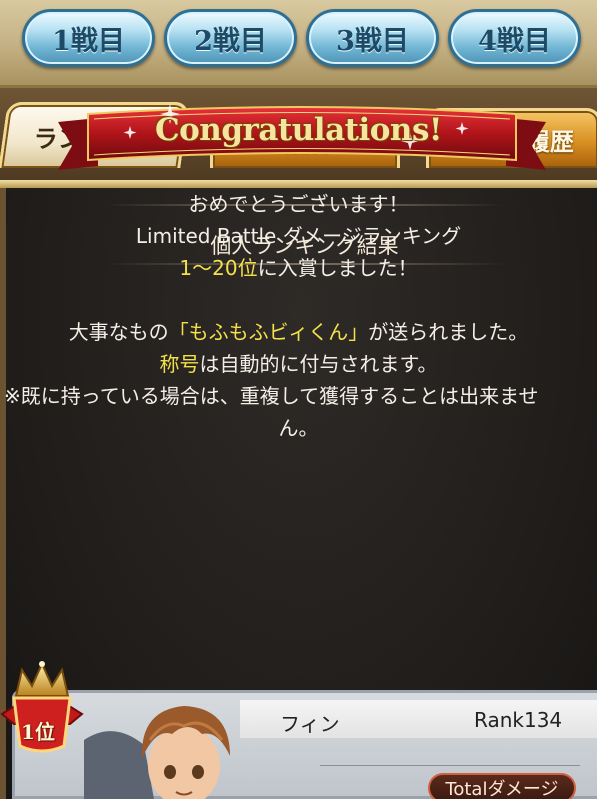 The image size is (597, 799). Describe the element at coordinates (179, 364) in the screenshot. I see `title-highlight: 称号` at that location.